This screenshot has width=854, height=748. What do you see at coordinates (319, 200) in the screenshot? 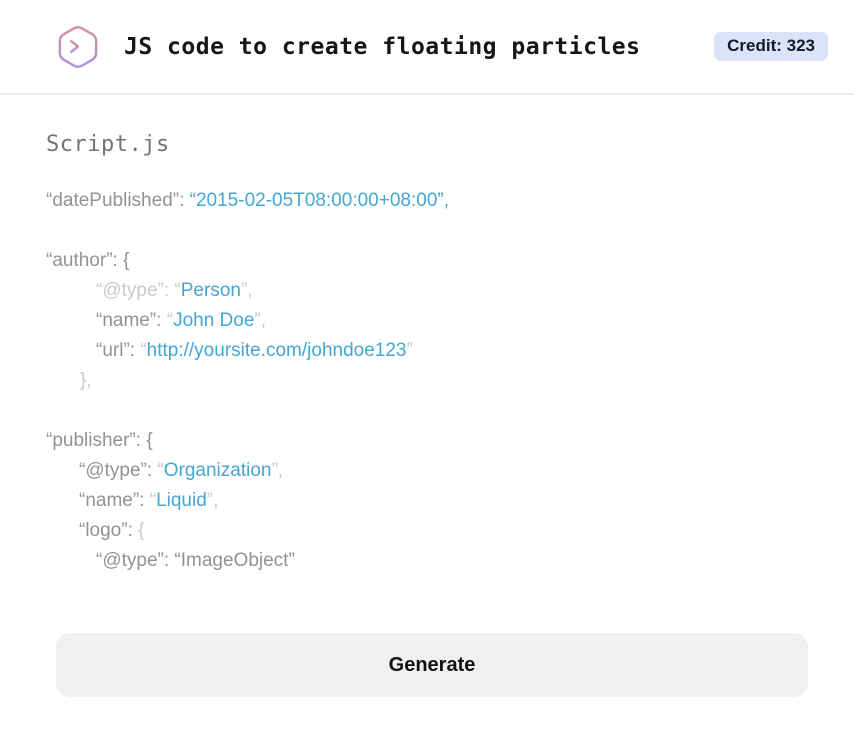
I see `code-segment-val: “2015-02-05T08:00:00+08:00”,` at bounding box center [319, 200].